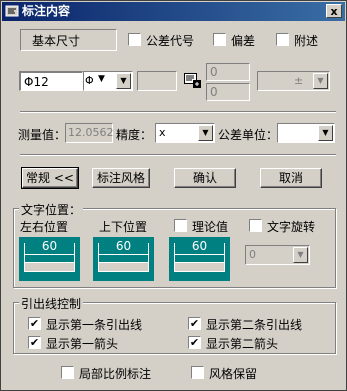 The image size is (347, 391). What do you see at coordinates (51, 209) in the screenshot?
I see `text-position-group-title: 文字位置：` at bounding box center [51, 209].